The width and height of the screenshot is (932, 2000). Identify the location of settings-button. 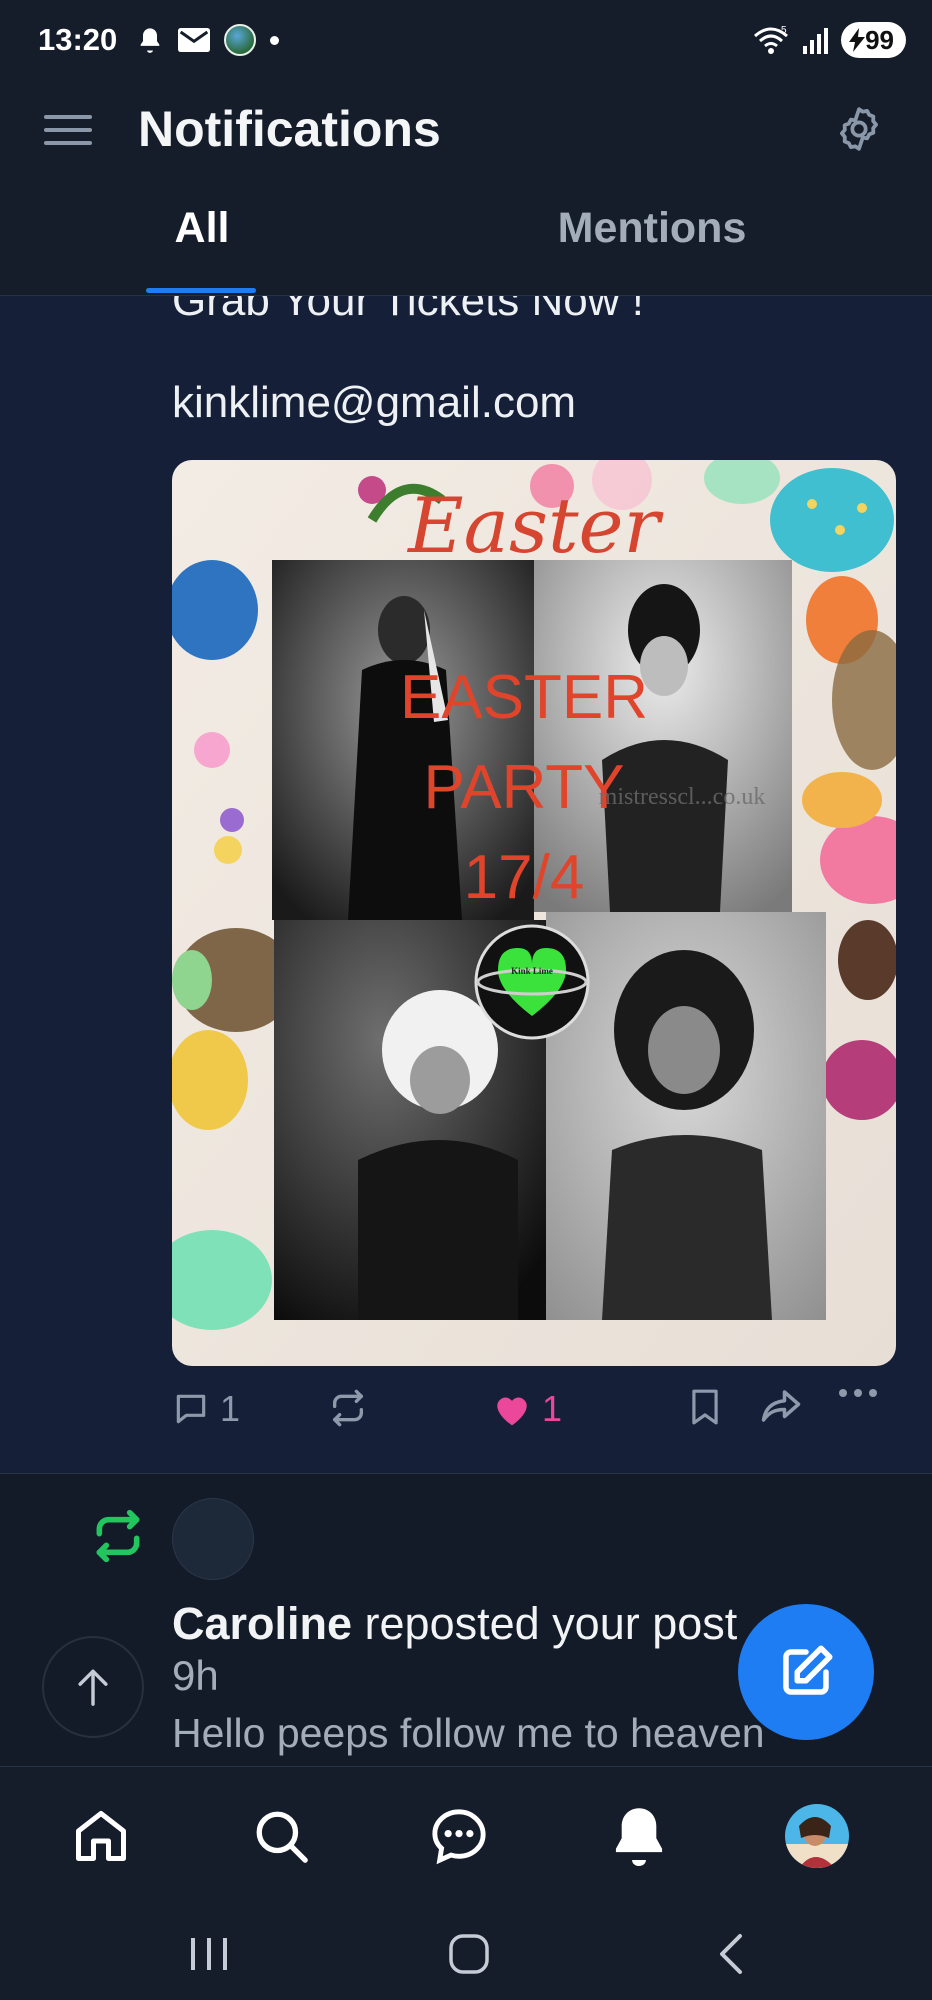
(859, 129).